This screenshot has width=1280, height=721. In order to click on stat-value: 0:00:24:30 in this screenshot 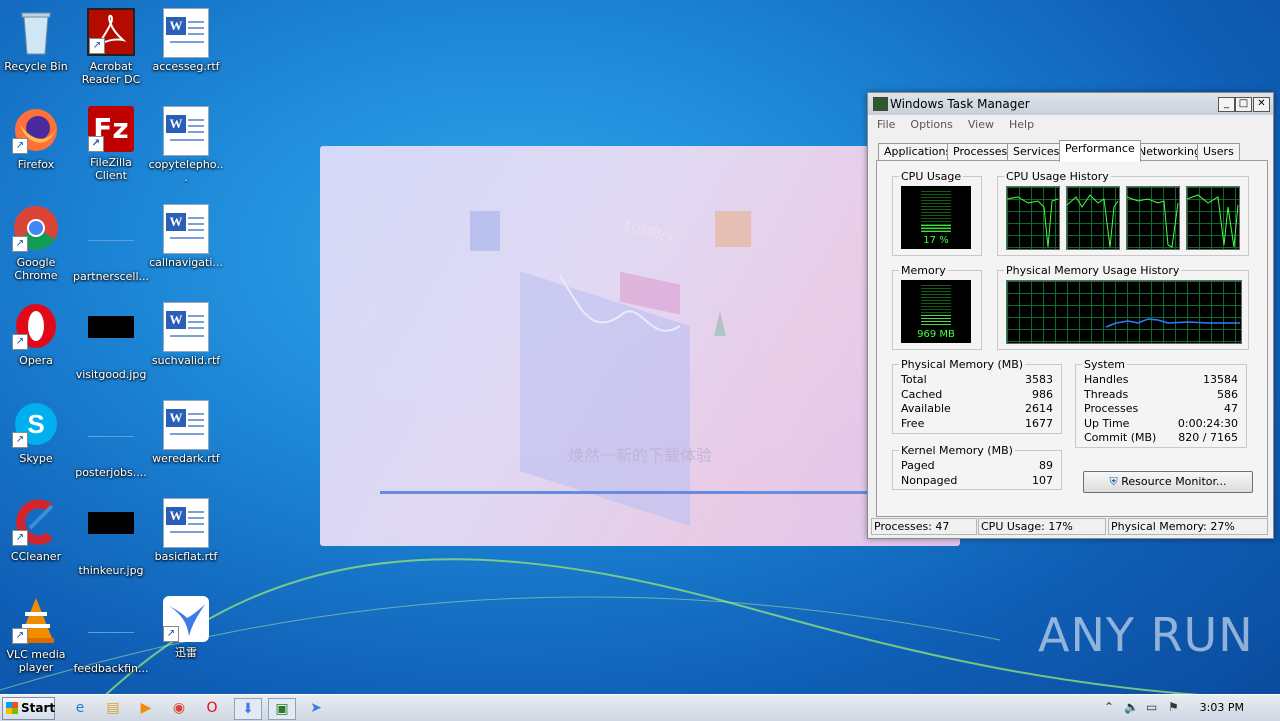, I will do `click(1207, 423)`.